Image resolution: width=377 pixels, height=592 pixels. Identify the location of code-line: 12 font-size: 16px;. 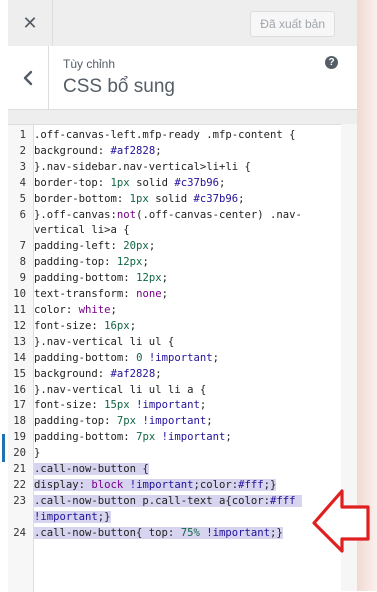
(174, 327).